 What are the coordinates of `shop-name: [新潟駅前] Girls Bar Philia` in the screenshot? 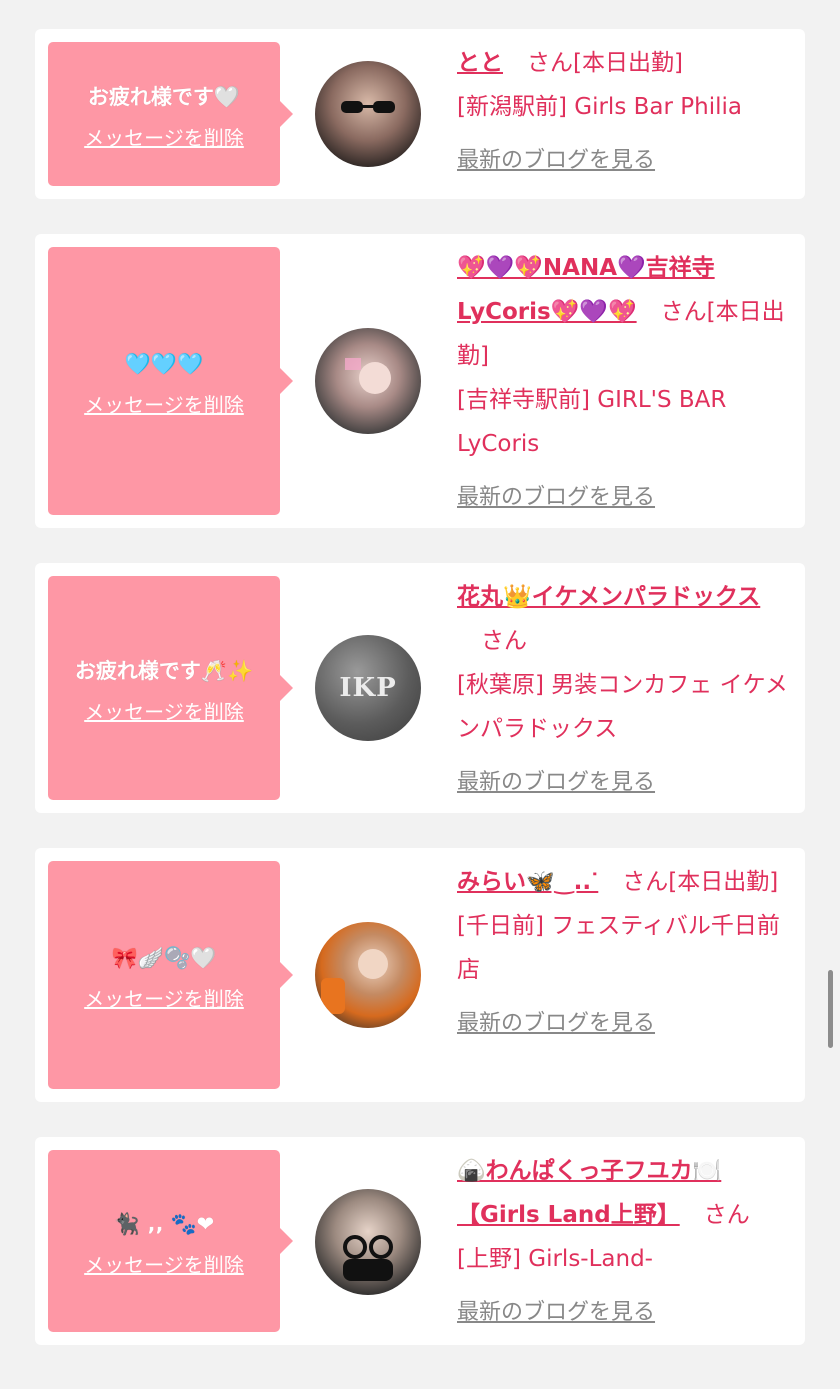 It's located at (599, 107).